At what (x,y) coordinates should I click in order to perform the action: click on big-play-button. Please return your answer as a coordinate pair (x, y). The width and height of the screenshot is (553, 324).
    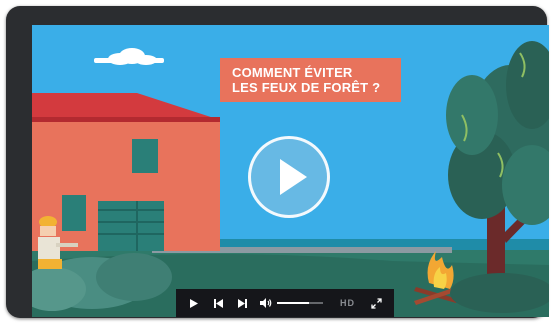
    Looking at the image, I should click on (289, 177).